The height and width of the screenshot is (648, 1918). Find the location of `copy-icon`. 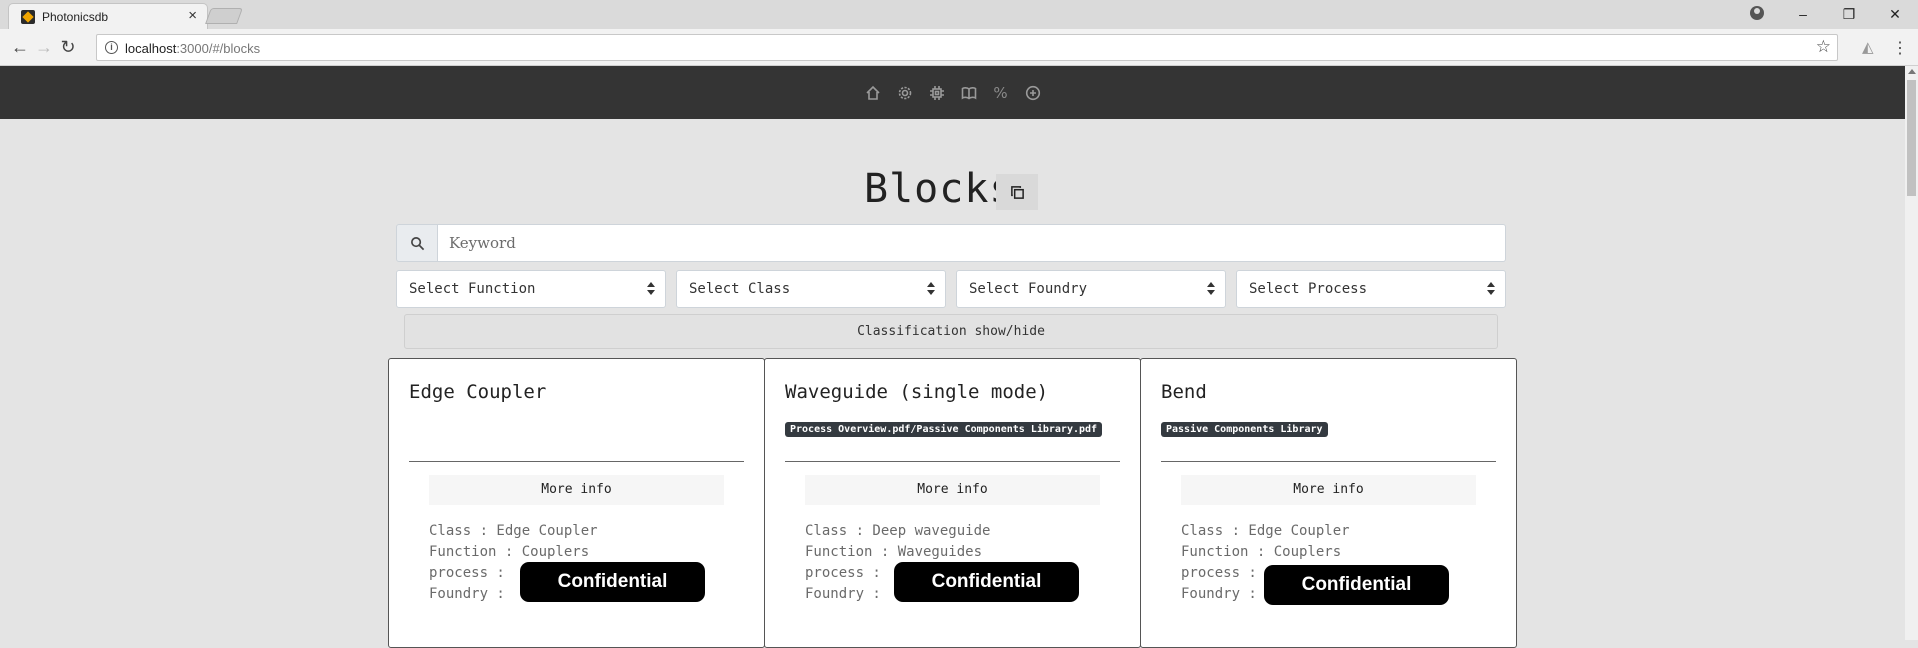

copy-icon is located at coordinates (1017, 192).